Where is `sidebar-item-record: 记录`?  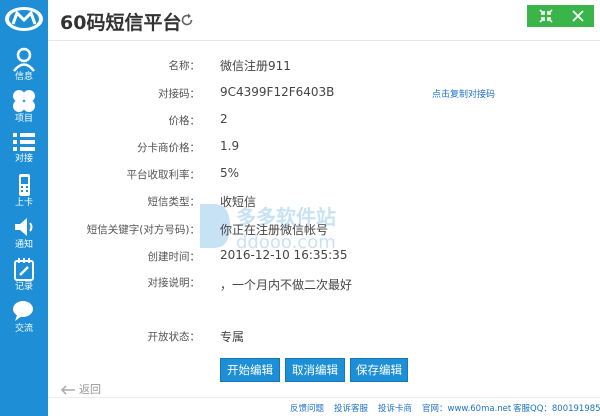 sidebar-item-record: 记录 is located at coordinates (24, 274).